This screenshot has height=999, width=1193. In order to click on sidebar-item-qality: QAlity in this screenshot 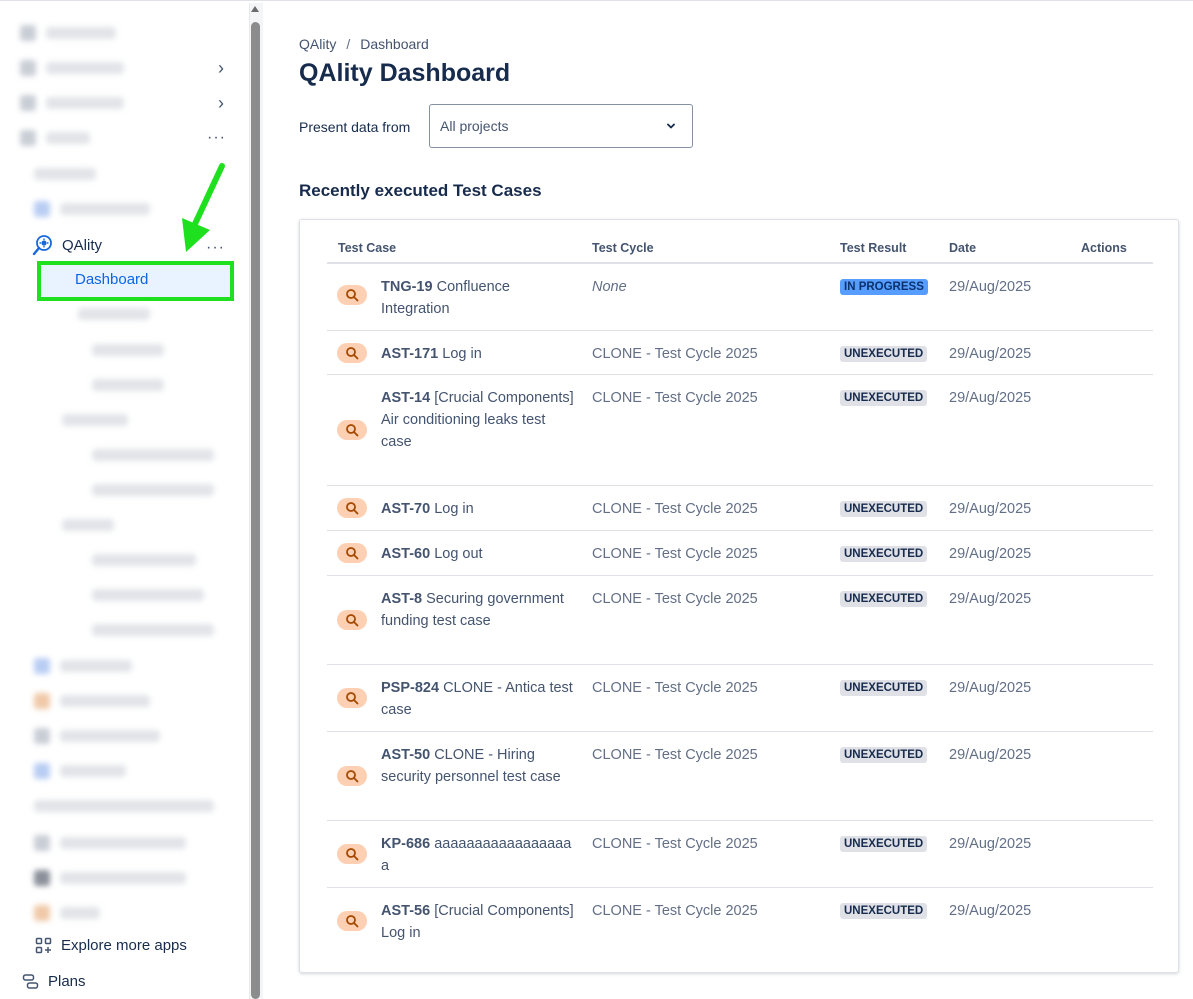, I will do `click(67, 245)`.